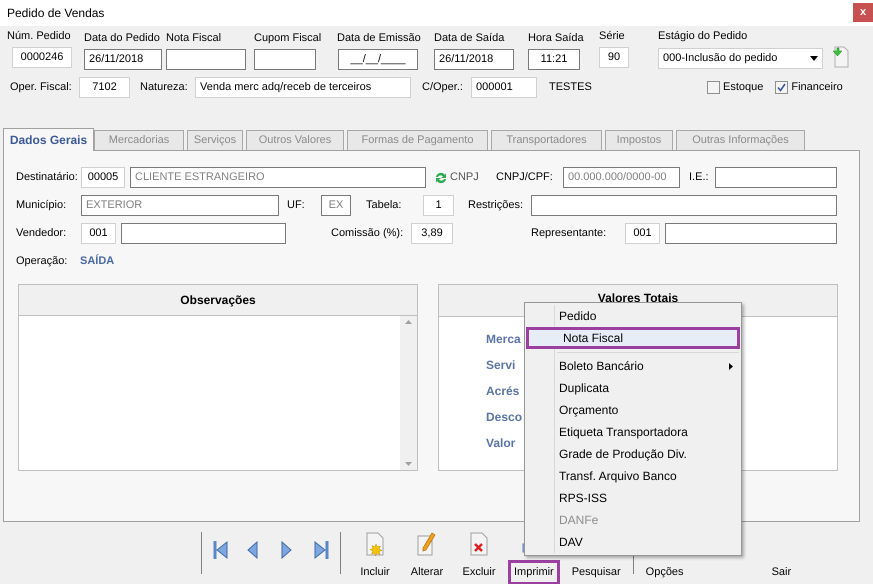  Describe the element at coordinates (375, 558) in the screenshot. I see `toolbar-button: Incluir` at that location.